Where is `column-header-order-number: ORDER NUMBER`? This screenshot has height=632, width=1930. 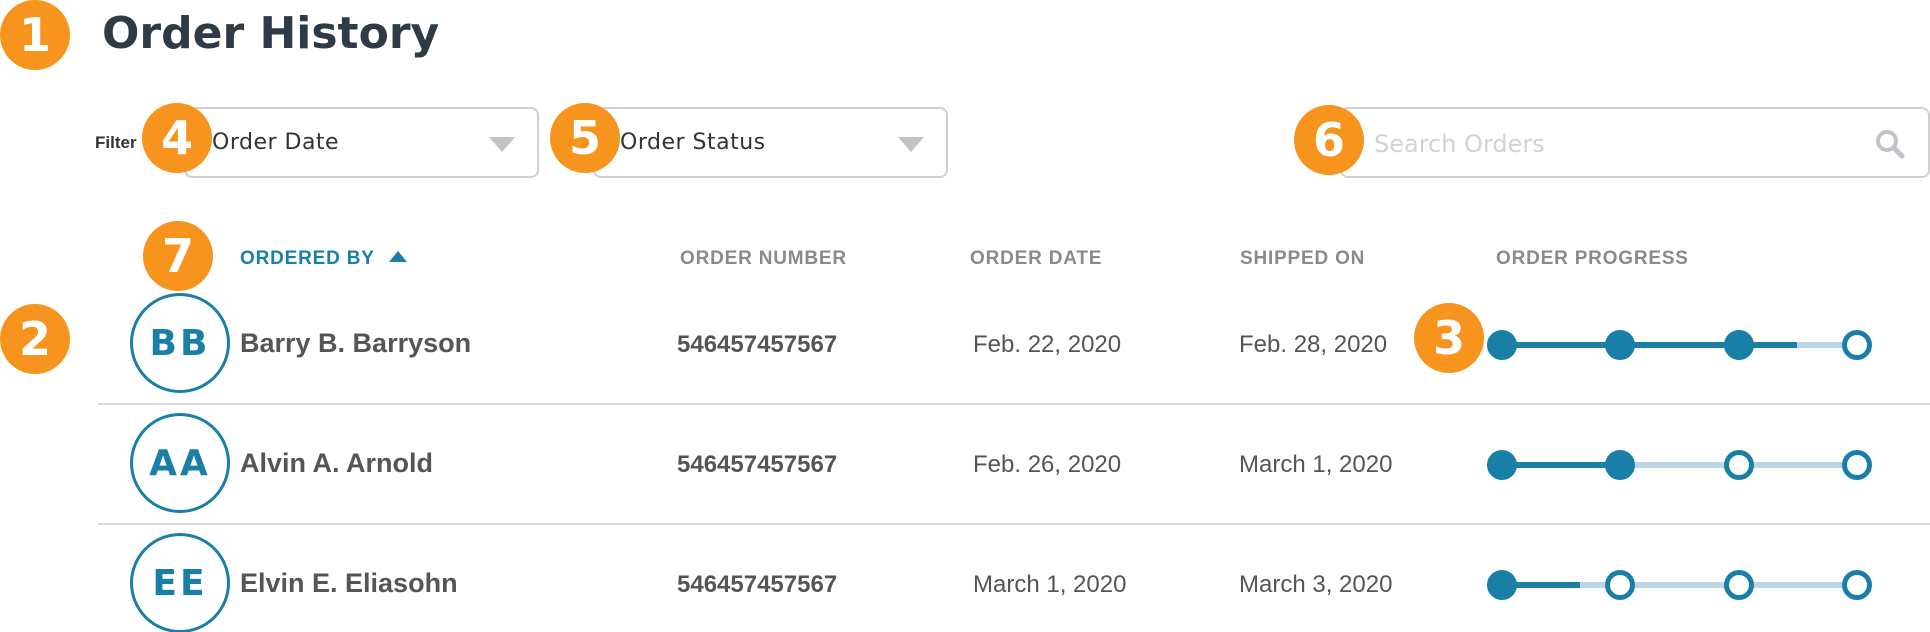
column-header-order-number: ORDER NUMBER is located at coordinates (763, 259).